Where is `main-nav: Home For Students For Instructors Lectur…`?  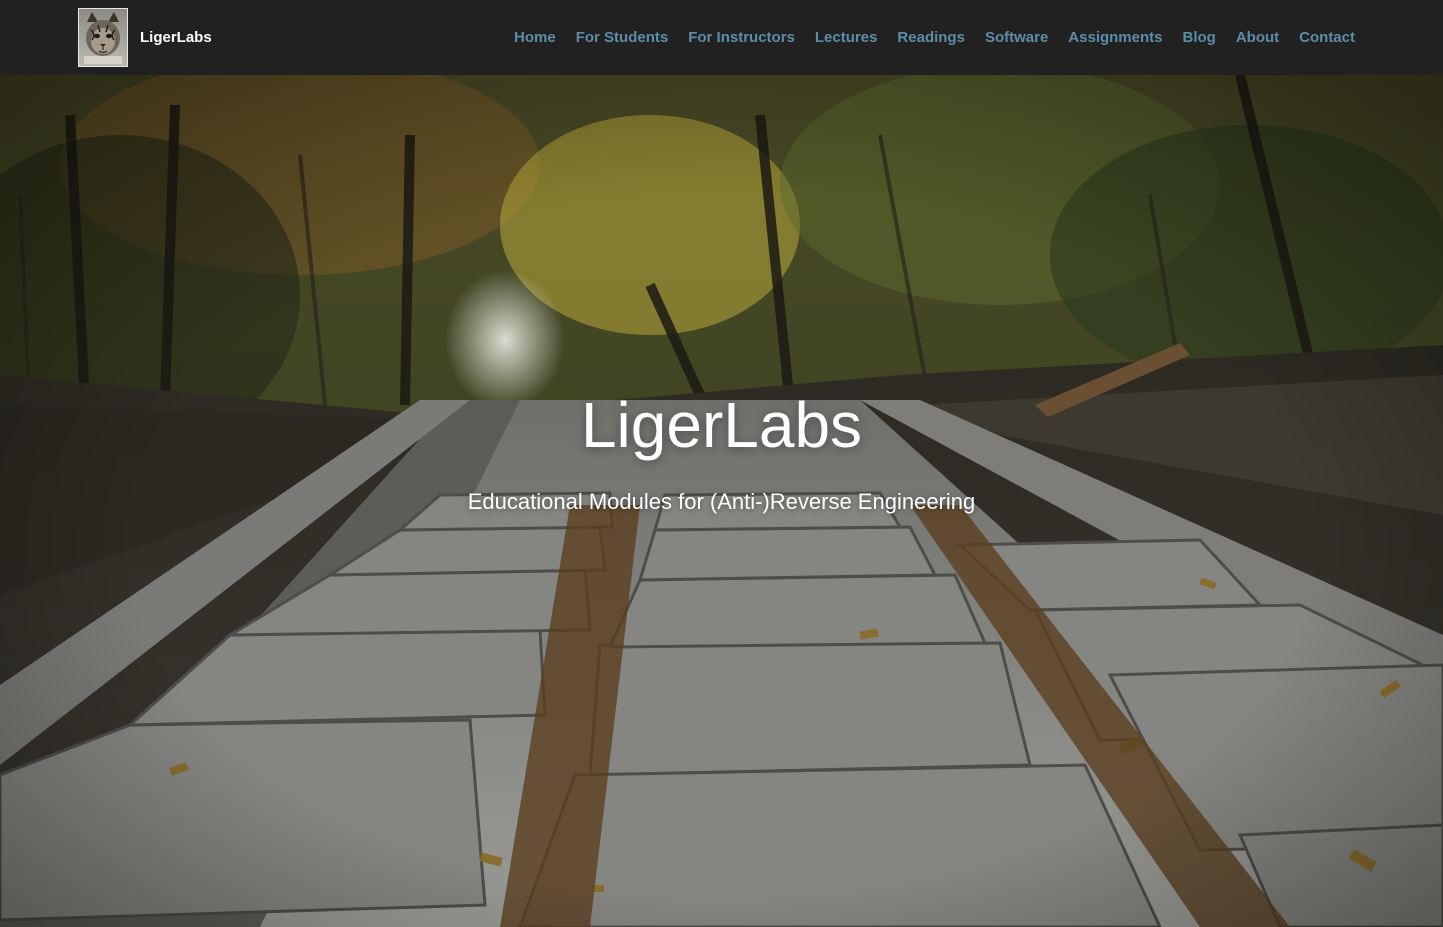 main-nav: Home For Students For Instructors Lectur… is located at coordinates (924, 37).